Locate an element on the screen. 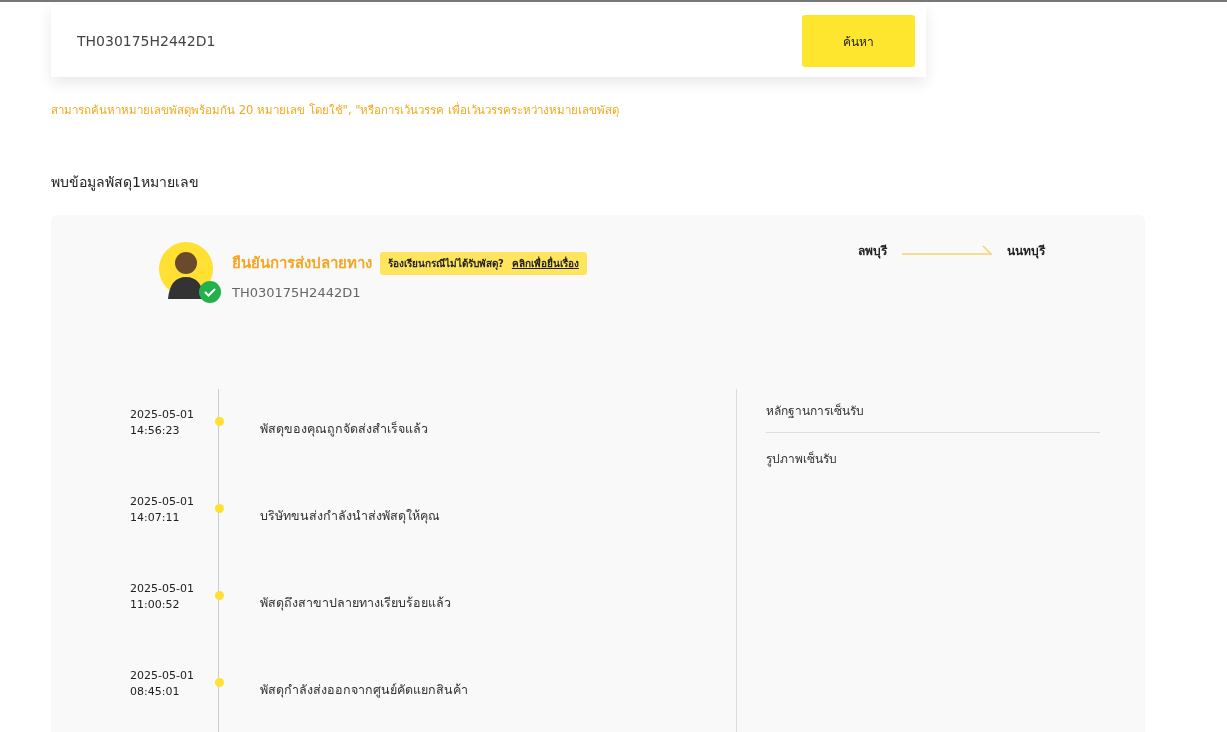 Image resolution: width=1227 pixels, height=732 pixels. event-text: บริษัทขนส่งกำลังนำส่งพัสดุให้คุณ is located at coordinates (350, 516).